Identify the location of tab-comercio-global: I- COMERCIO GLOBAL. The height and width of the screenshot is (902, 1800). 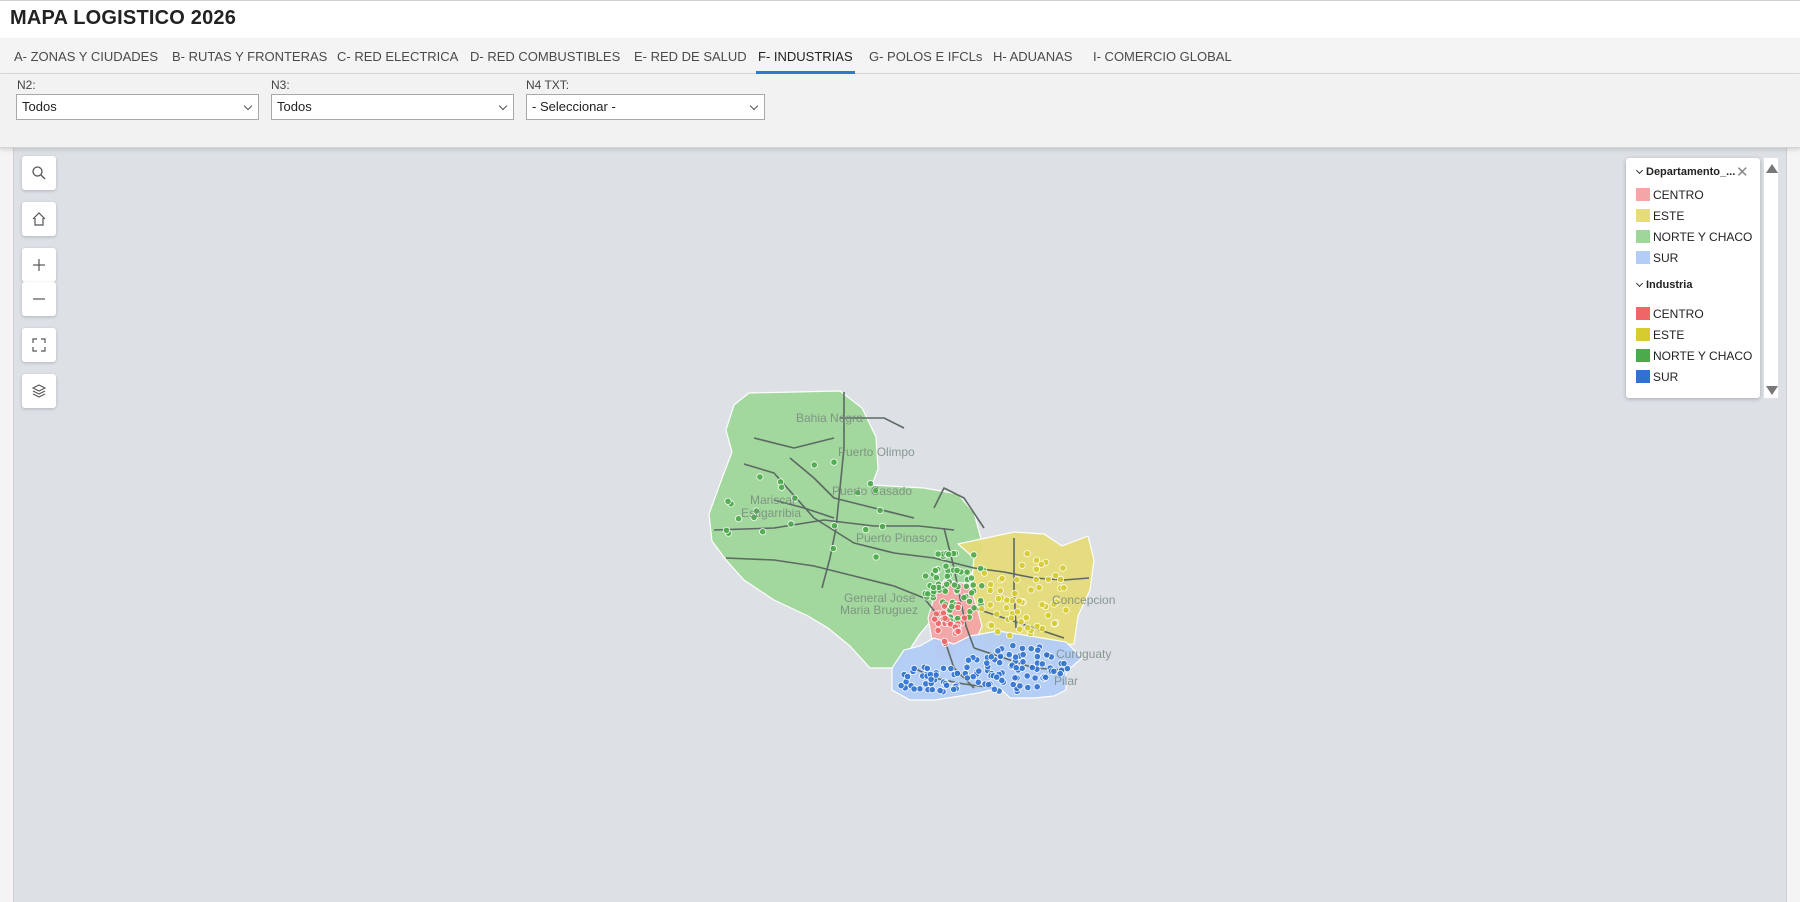
(1162, 56).